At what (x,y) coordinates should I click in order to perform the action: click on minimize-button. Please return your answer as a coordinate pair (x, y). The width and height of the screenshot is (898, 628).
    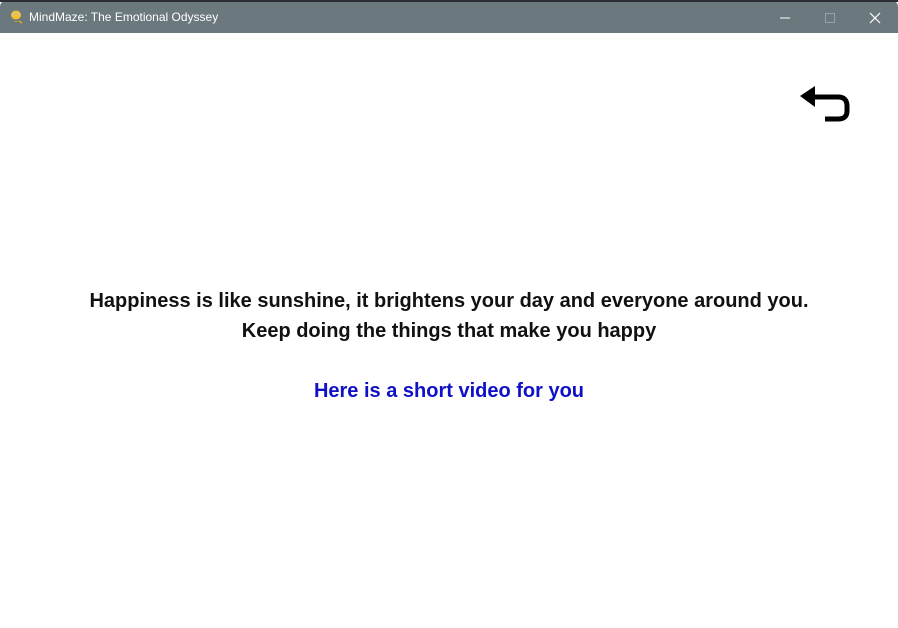
    Looking at the image, I should click on (785, 17).